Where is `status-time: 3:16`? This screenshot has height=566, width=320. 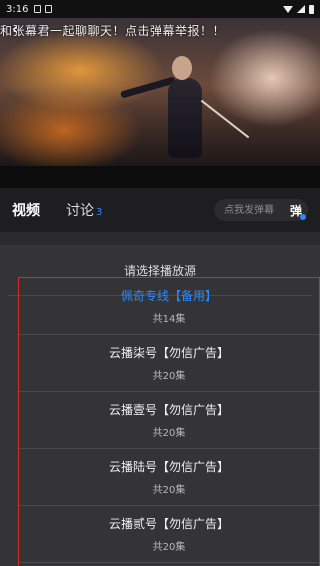
status-time: 3:16 is located at coordinates (17, 9).